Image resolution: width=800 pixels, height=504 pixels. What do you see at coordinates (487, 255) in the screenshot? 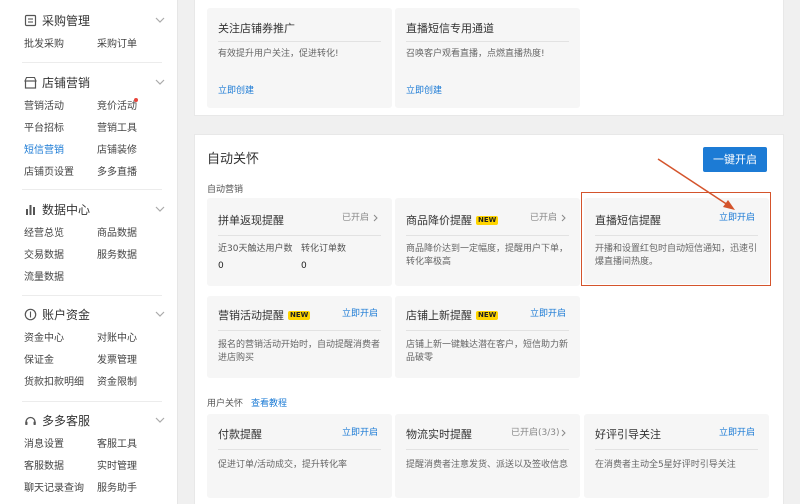
I see `card-desc: 商品降价达到一定幅度，提醒用户下单，转化率极高` at bounding box center [487, 255].